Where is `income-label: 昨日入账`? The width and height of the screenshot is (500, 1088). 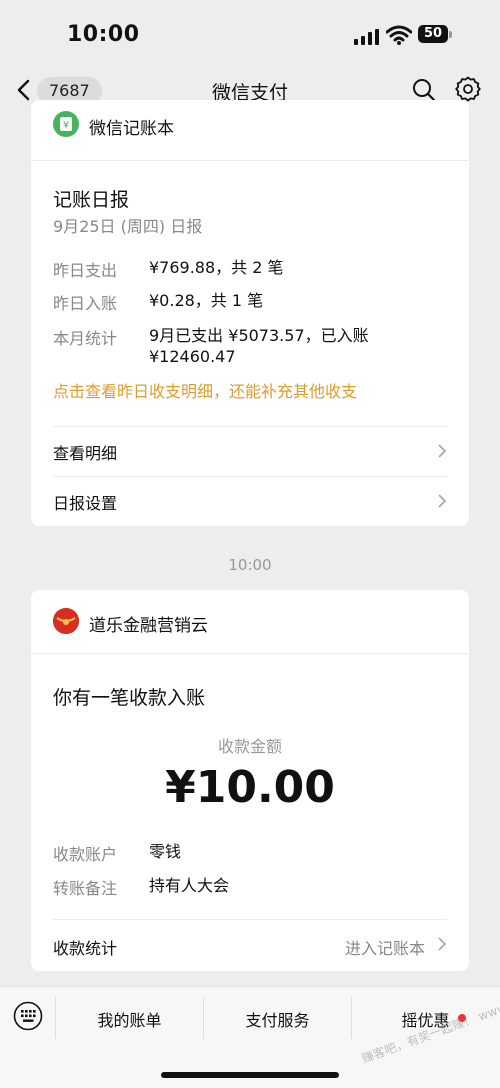 income-label: 昨日入账 is located at coordinates (85, 303).